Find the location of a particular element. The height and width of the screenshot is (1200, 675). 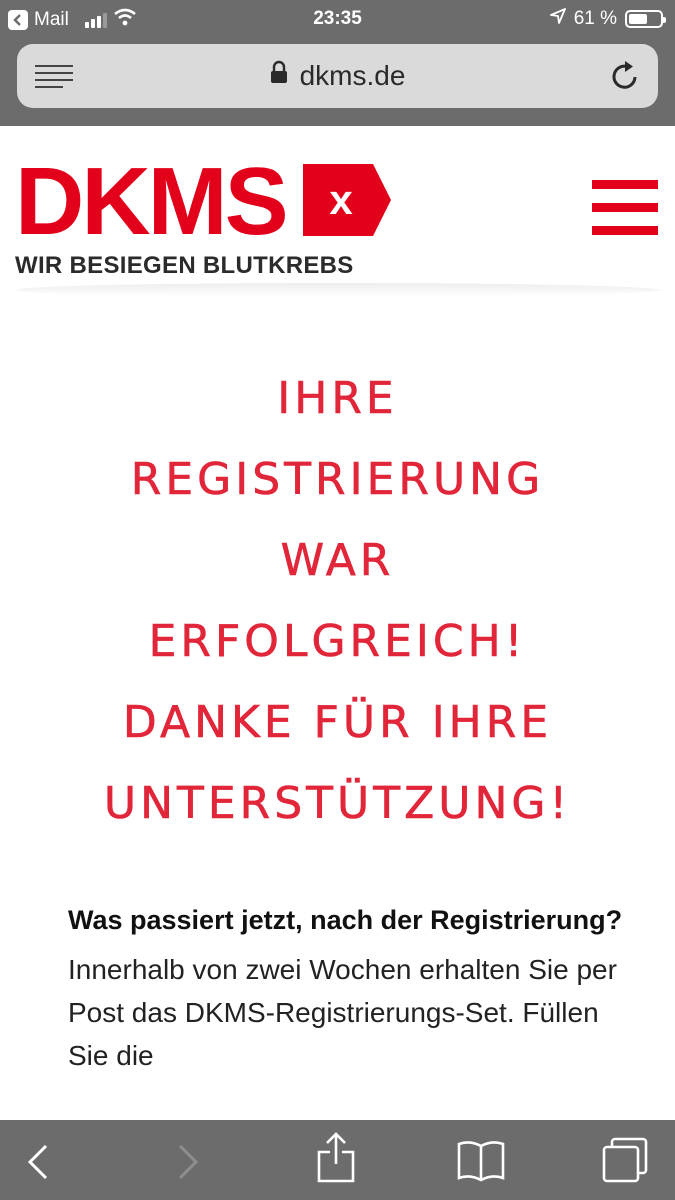

logo-x-badge: x is located at coordinates (348, 202).